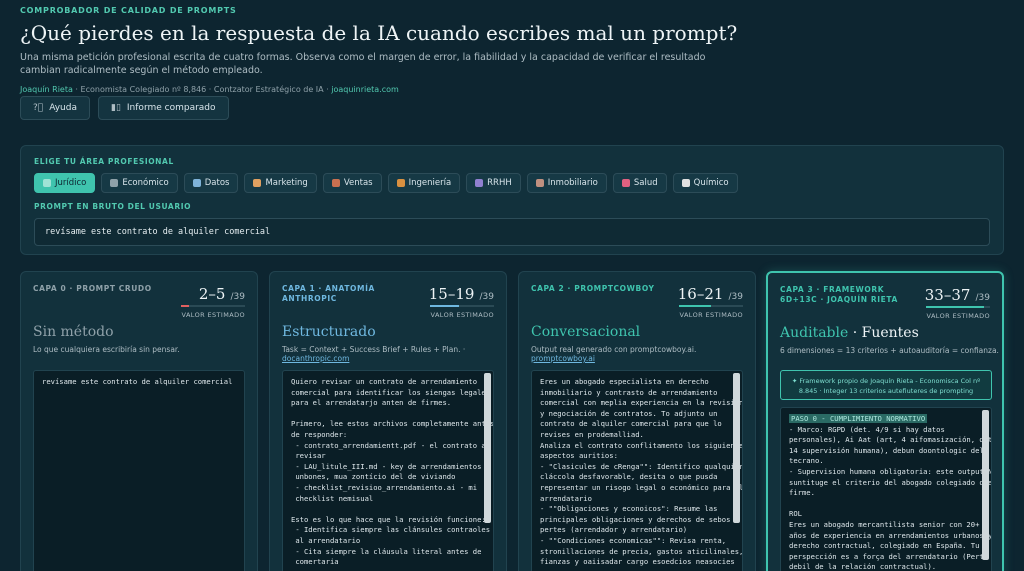 This screenshot has width=1024, height=571. Describe the element at coordinates (92, 288) in the screenshot. I see `card-layer-label: CAPA 0 · PROMPT CRUDO` at that location.